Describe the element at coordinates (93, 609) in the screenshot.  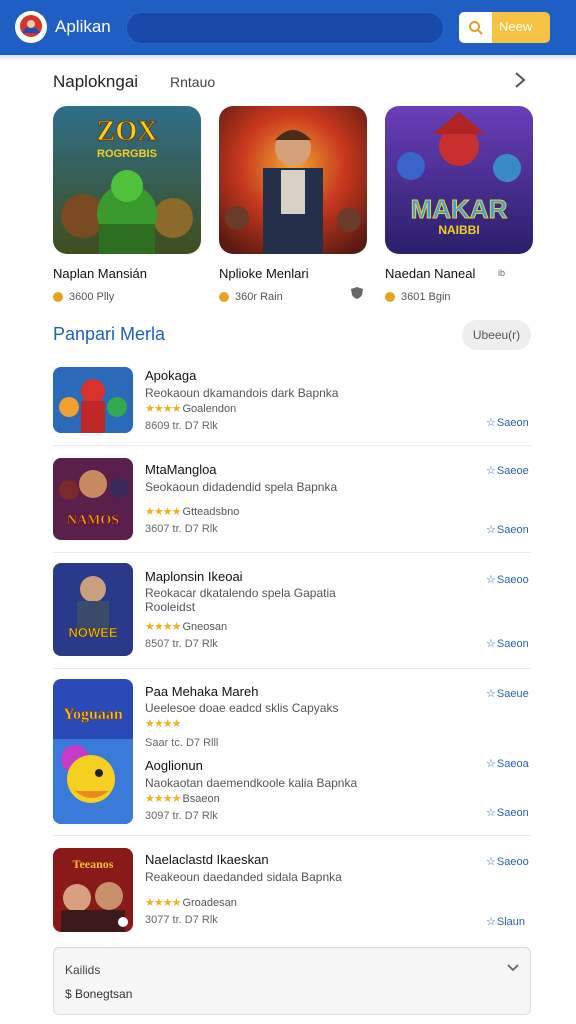
I see `list-item-thumbnail: NOWEE` at that location.